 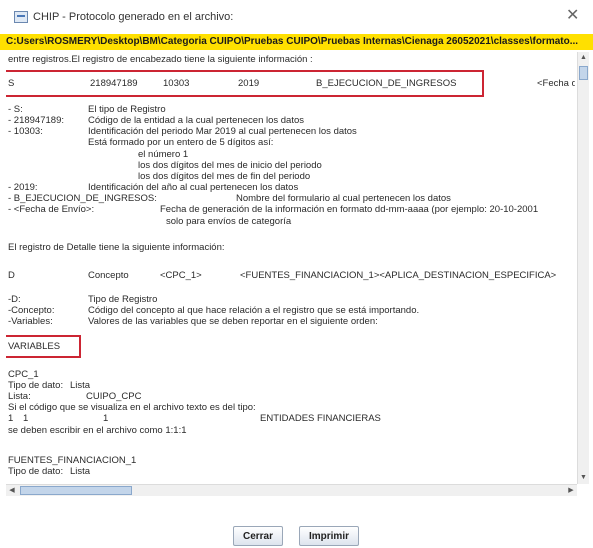 I want to click on scroll-up-icon: ▲, so click(x=583, y=58).